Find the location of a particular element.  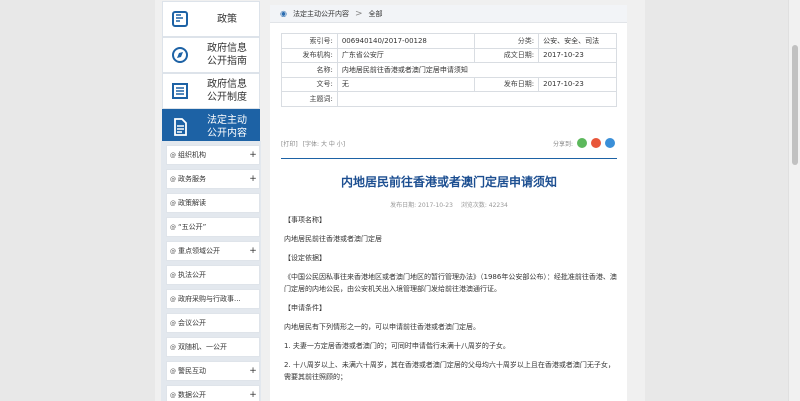

sidebar-item-label: 警民互动 is located at coordinates (192, 371).